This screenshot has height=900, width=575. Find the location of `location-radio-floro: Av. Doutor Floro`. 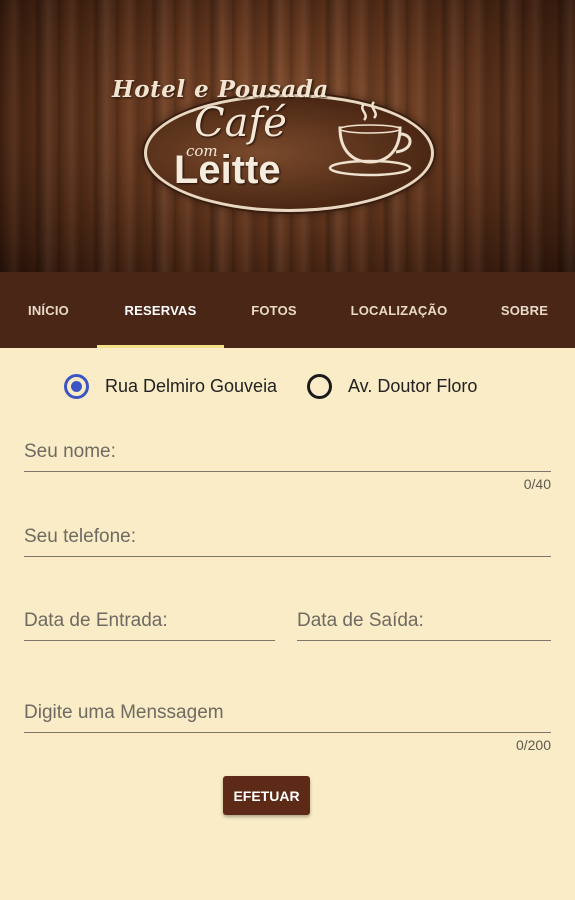

location-radio-floro: Av. Doutor Floro is located at coordinates (392, 386).